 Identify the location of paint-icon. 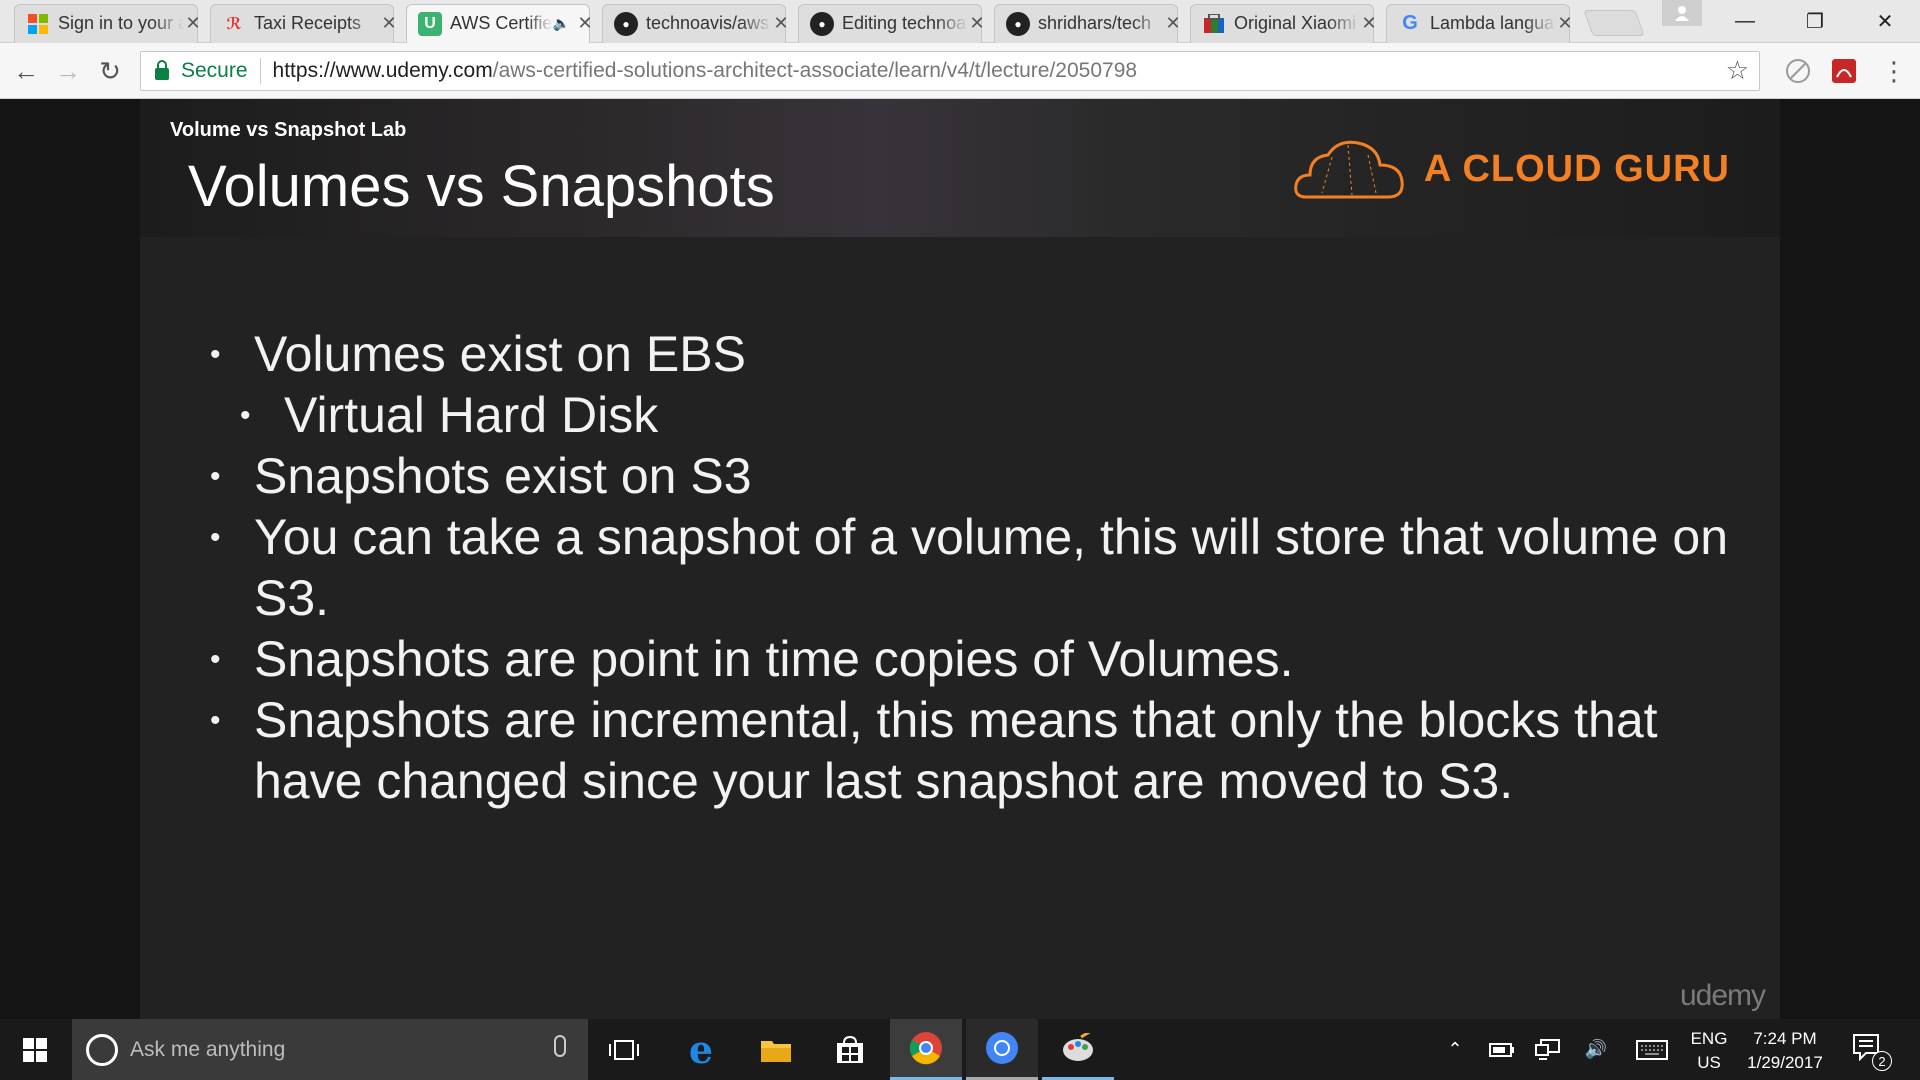
(1078, 1049).